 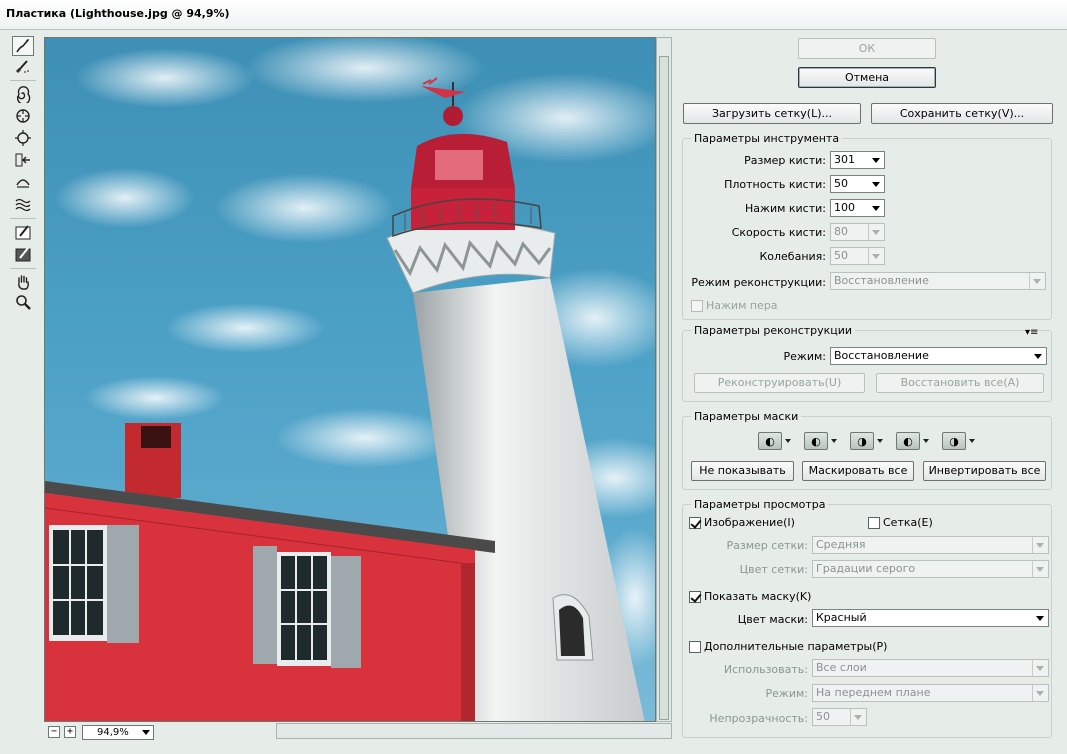 What do you see at coordinates (70, 732) in the screenshot?
I see `zoom-in-button: +` at bounding box center [70, 732].